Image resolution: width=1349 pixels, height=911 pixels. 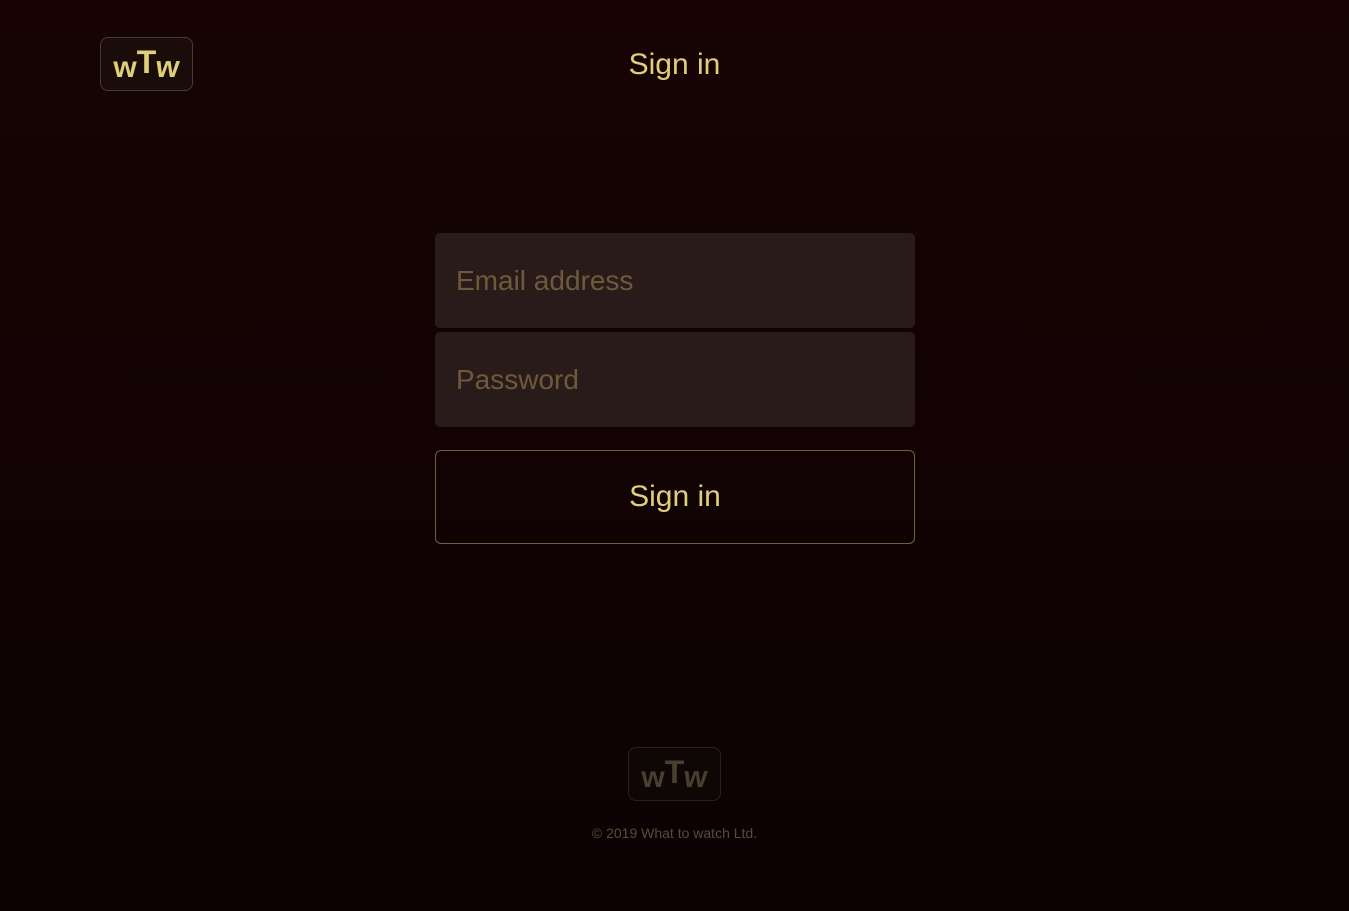 I want to click on page-header: w T w Sign in, so click(x=674, y=65).